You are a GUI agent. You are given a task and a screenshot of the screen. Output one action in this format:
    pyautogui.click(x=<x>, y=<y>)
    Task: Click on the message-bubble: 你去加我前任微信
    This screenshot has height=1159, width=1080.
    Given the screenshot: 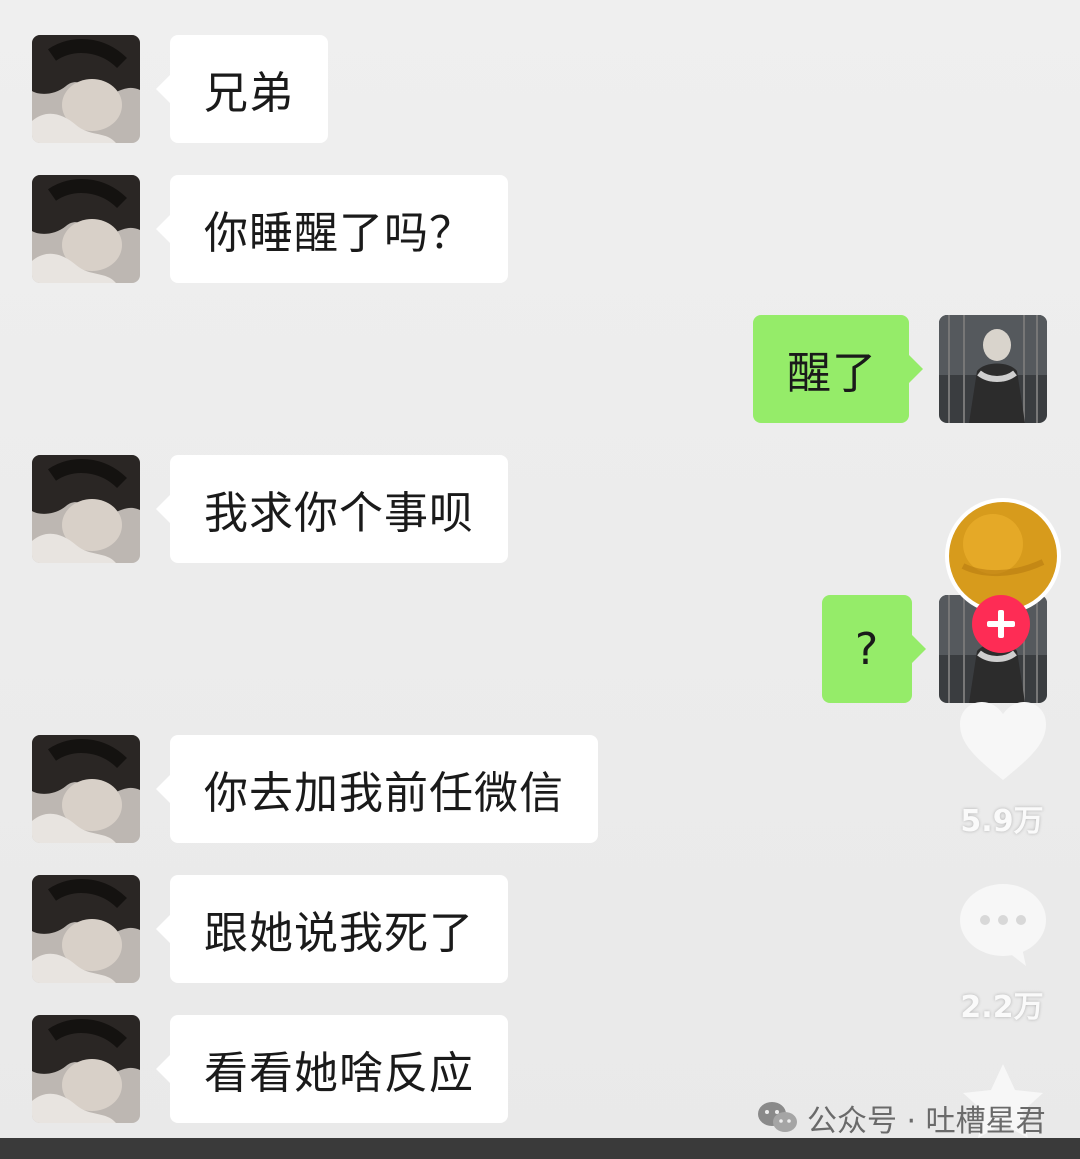 What is the action you would take?
    pyautogui.click(x=377, y=789)
    